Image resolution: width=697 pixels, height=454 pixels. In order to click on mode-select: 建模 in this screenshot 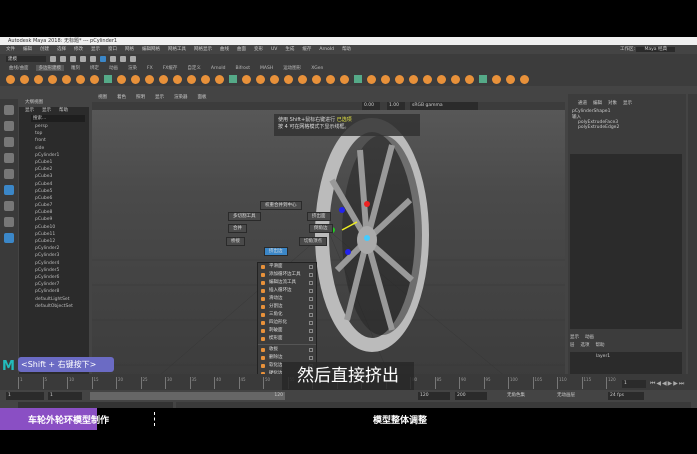, I will do `click(26, 59)`.